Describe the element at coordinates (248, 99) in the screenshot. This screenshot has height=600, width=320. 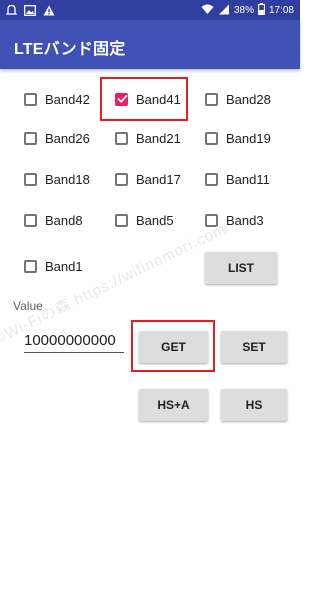
I see `band28-label: Band28` at that location.